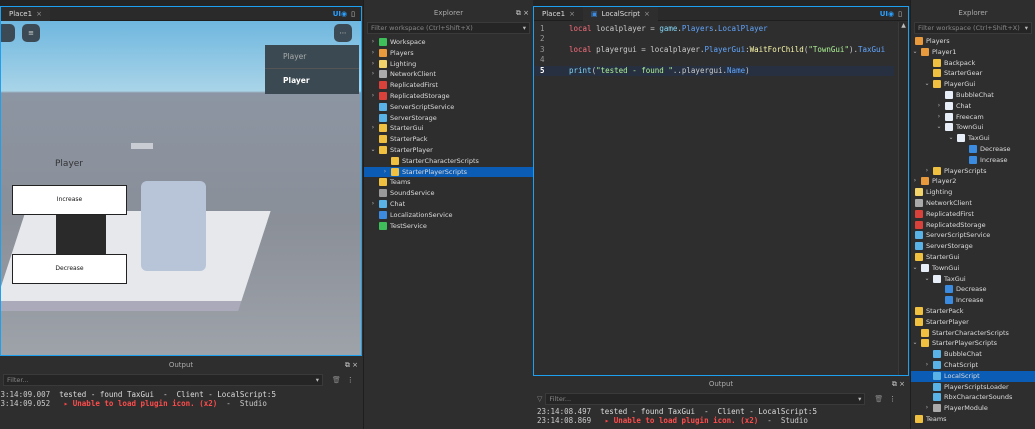 Image resolution: width=1035 pixels, height=429 pixels. What do you see at coordinates (721, 60) in the screenshot?
I see `code-line: 4` at bounding box center [721, 60].